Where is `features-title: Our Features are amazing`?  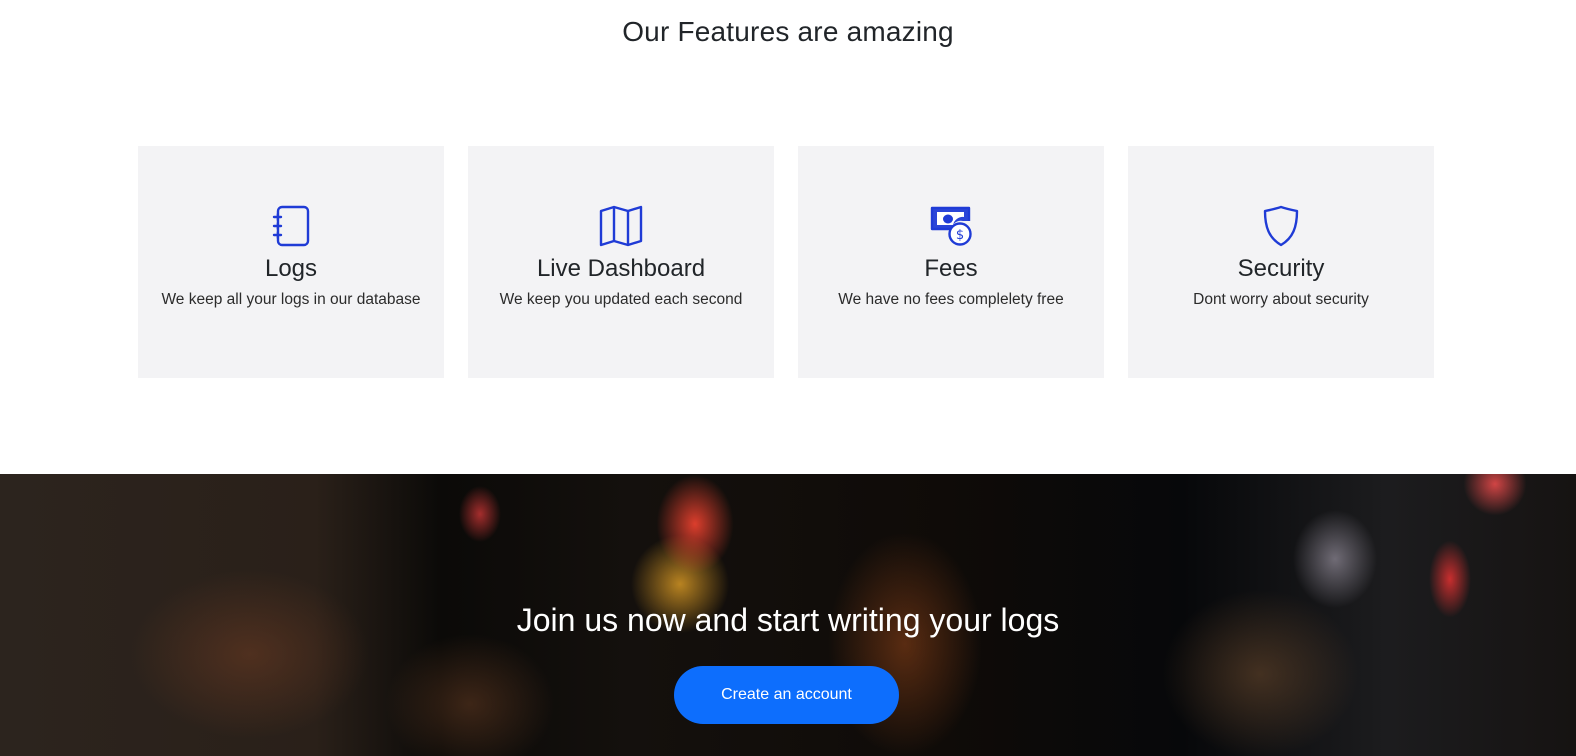
features-title: Our Features are amazing is located at coordinates (788, 31).